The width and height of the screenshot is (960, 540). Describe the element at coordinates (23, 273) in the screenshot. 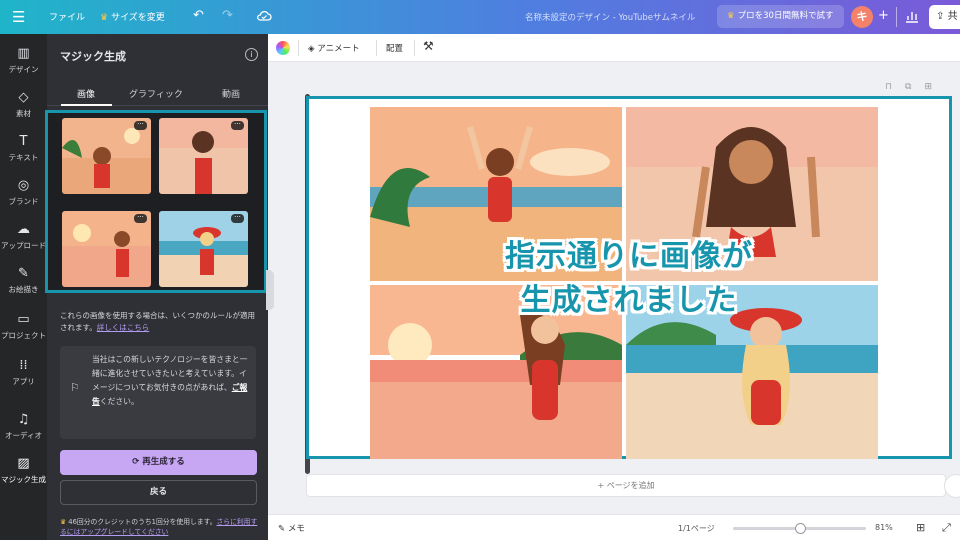

I see `draw-icon: ✎` at that location.